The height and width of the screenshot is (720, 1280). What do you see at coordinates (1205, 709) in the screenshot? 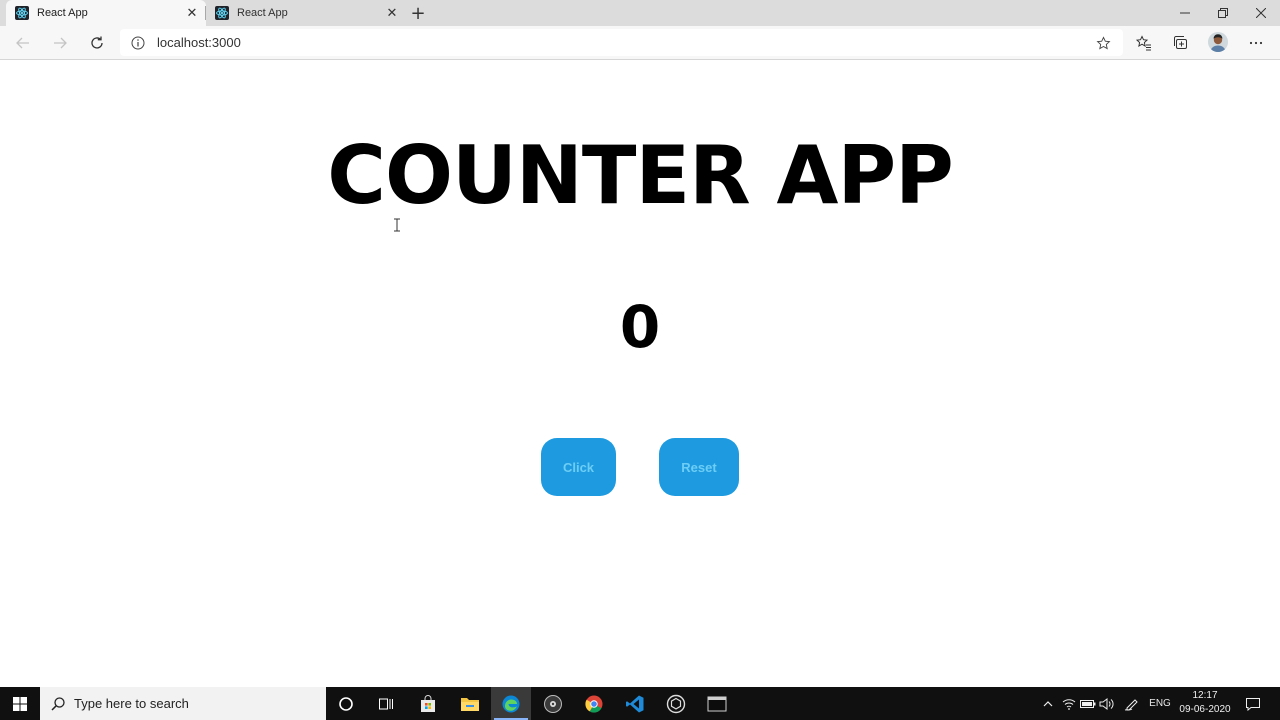
I see `clock-date: 09-06-2020` at bounding box center [1205, 709].